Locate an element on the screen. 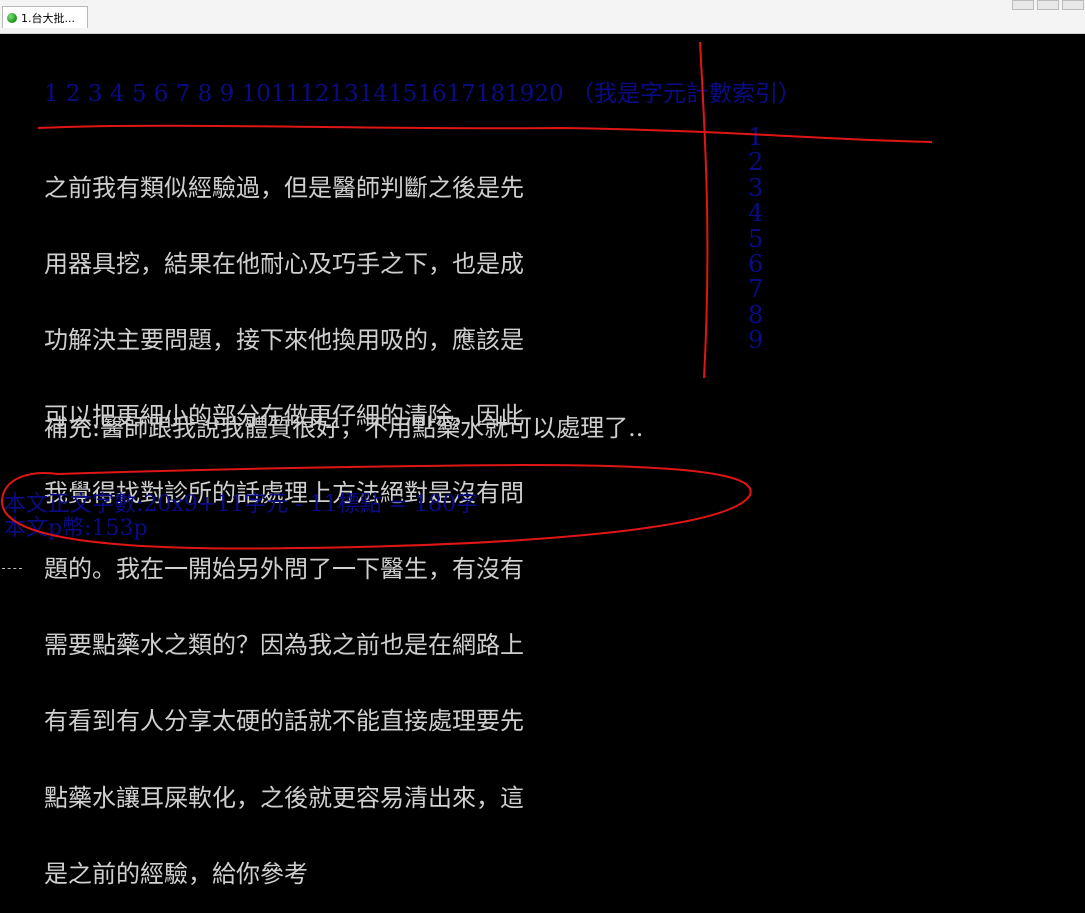 The width and height of the screenshot is (1085, 913). body-line: 需要點藥水之類的？因為我之前也是在網路上 is located at coordinates (284, 645).